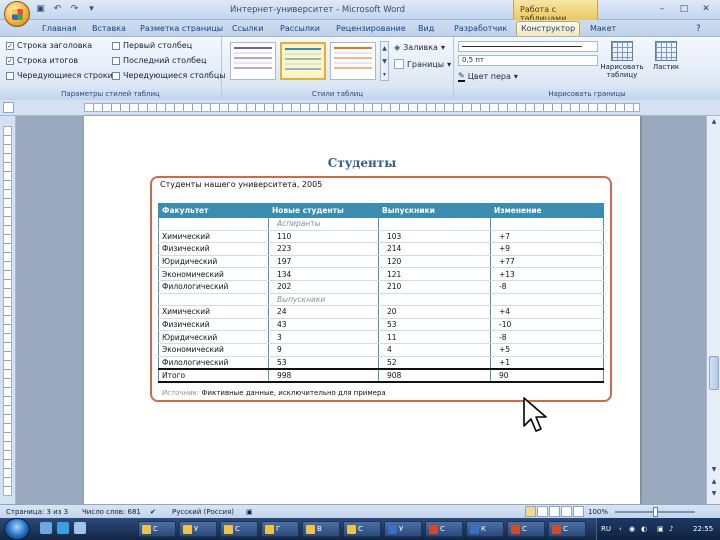  Describe the element at coordinates (547, 375) in the screenshot. I see `table-cell: 90` at that location.